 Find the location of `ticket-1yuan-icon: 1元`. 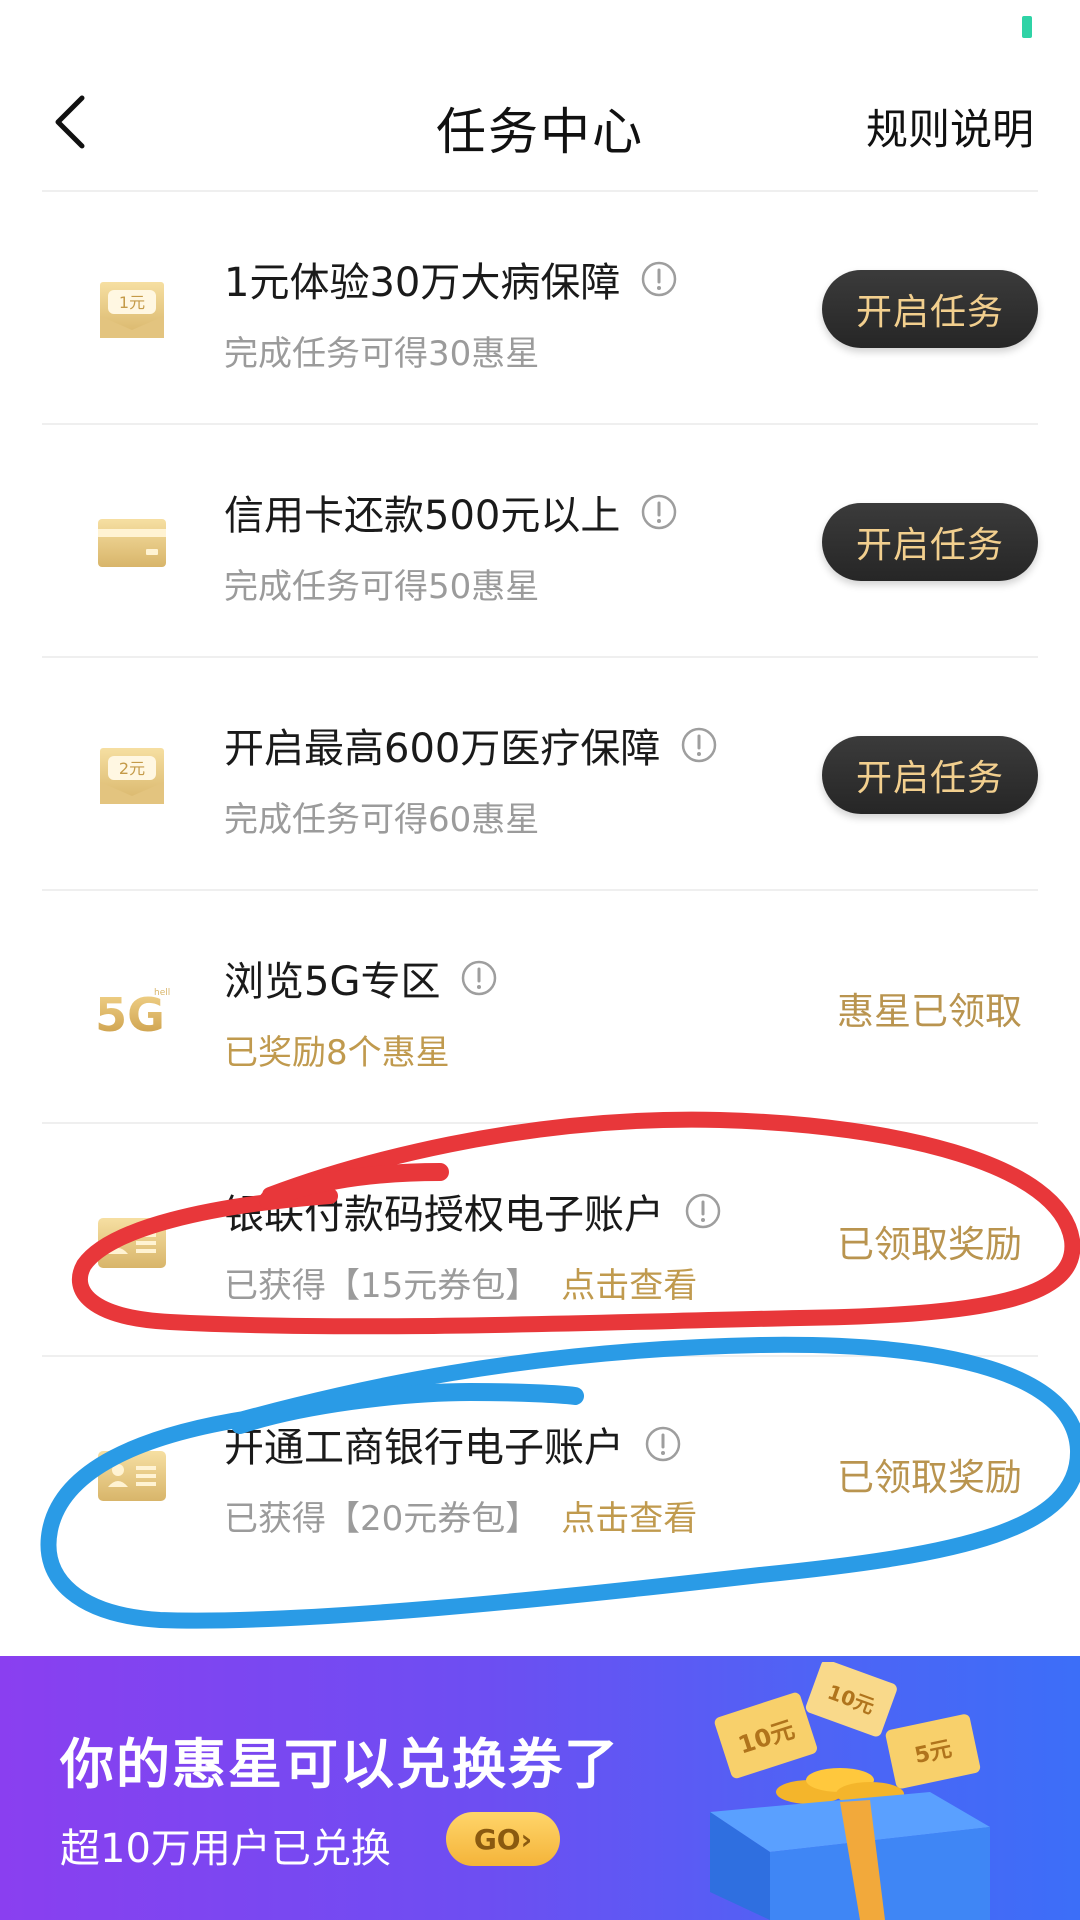

ticket-1yuan-icon: 1元 is located at coordinates (132, 310).